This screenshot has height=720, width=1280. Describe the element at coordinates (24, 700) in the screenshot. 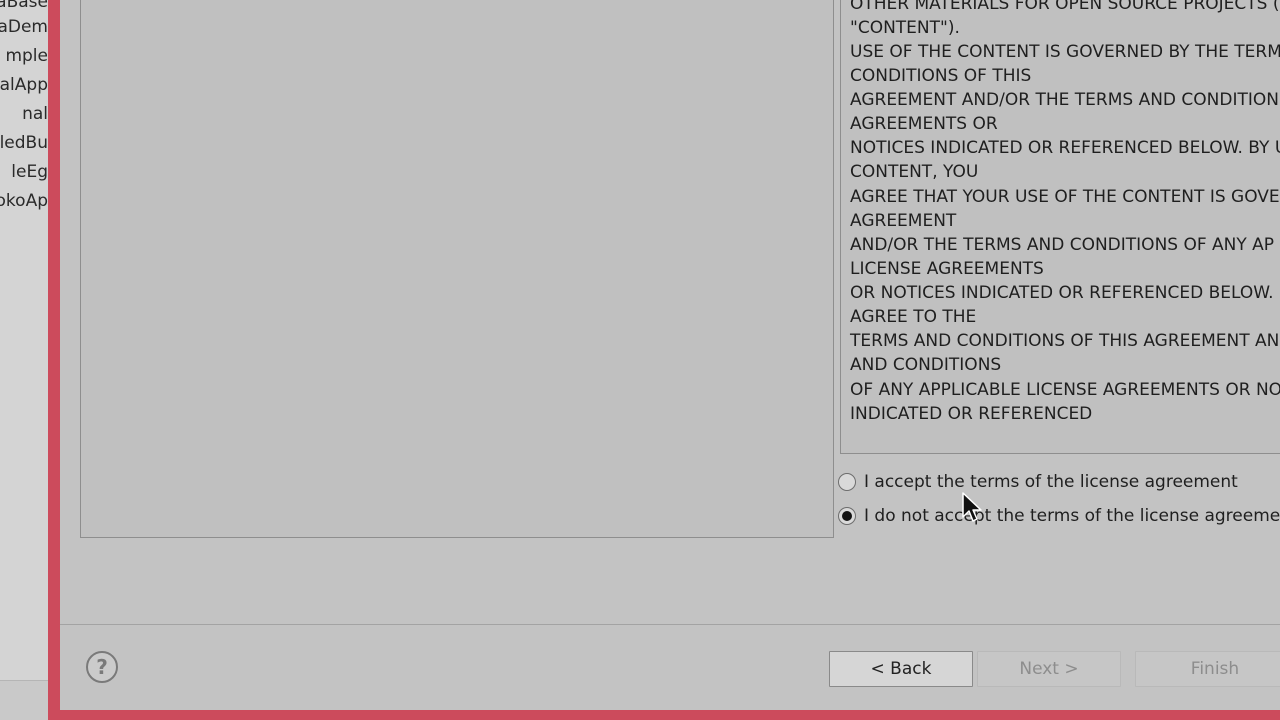

I see `status-strip` at that location.